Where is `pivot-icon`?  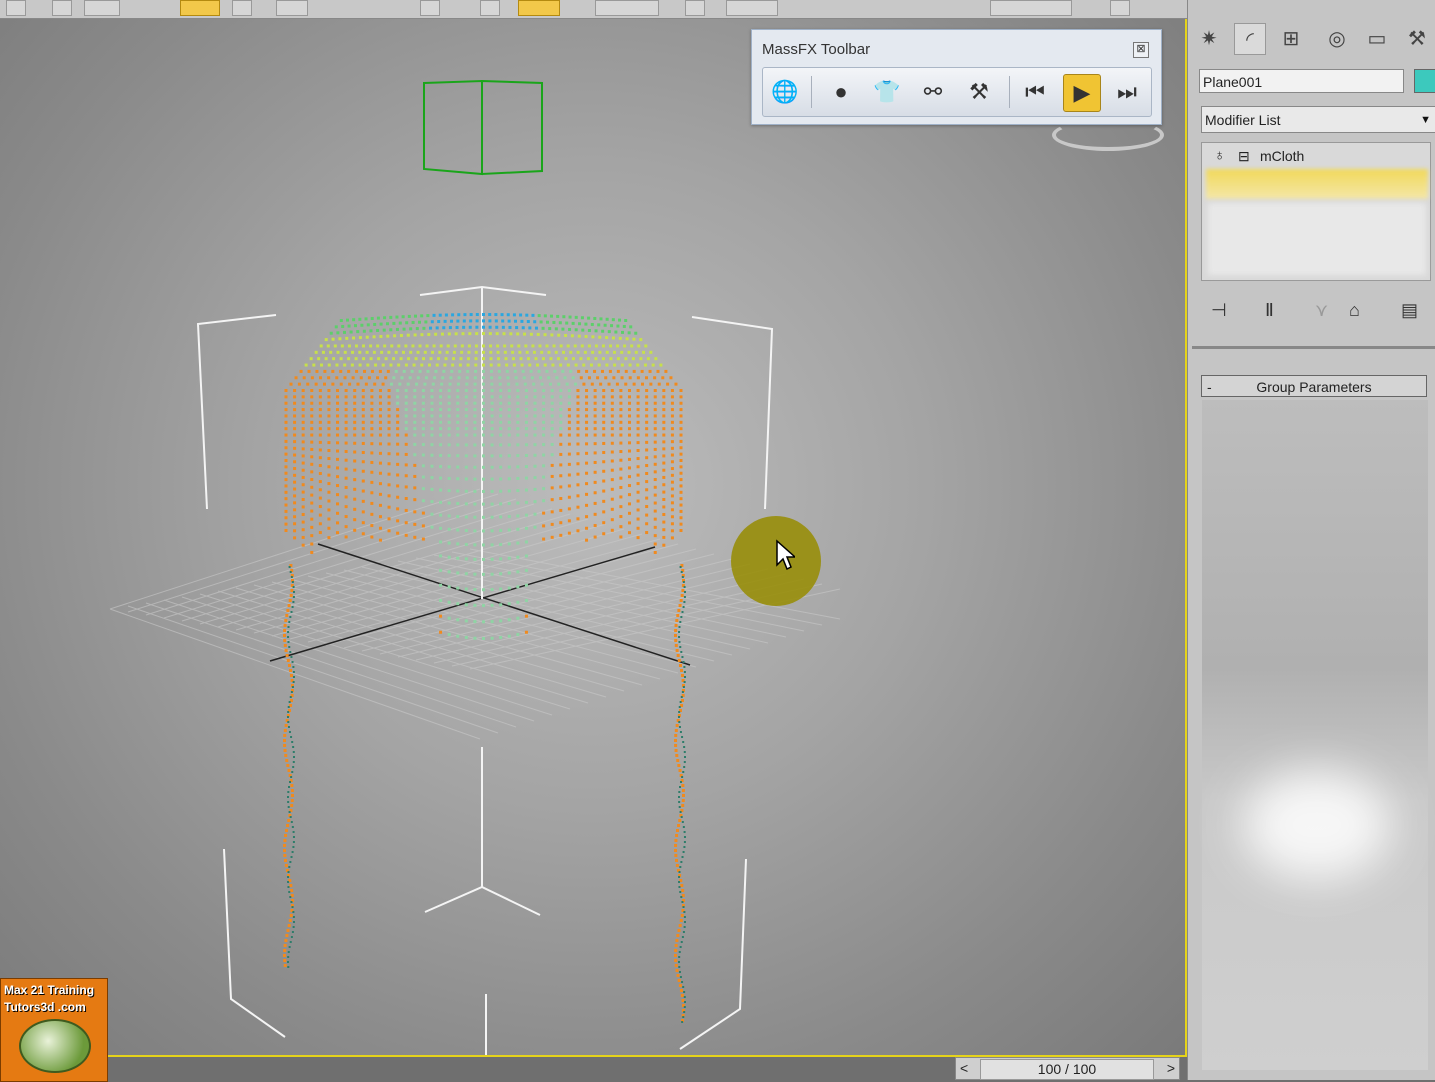
pivot-icon is located at coordinates (430, 8).